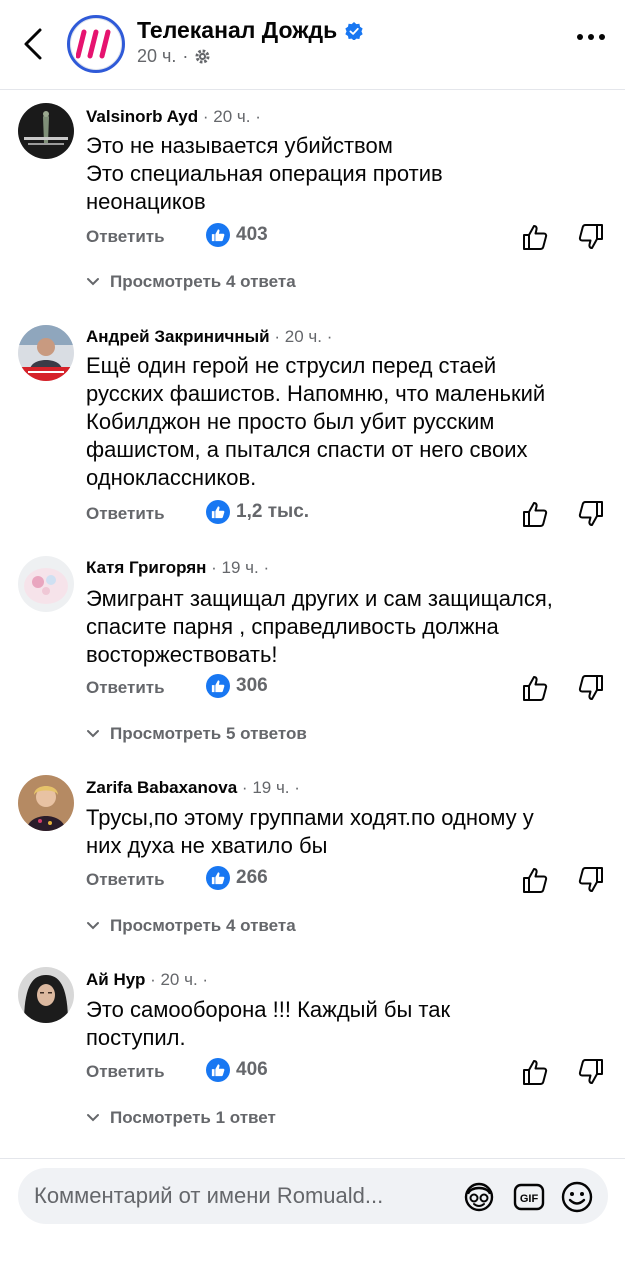 The image size is (625, 1280). What do you see at coordinates (202, 56) in the screenshot?
I see `gear-icon` at bounding box center [202, 56].